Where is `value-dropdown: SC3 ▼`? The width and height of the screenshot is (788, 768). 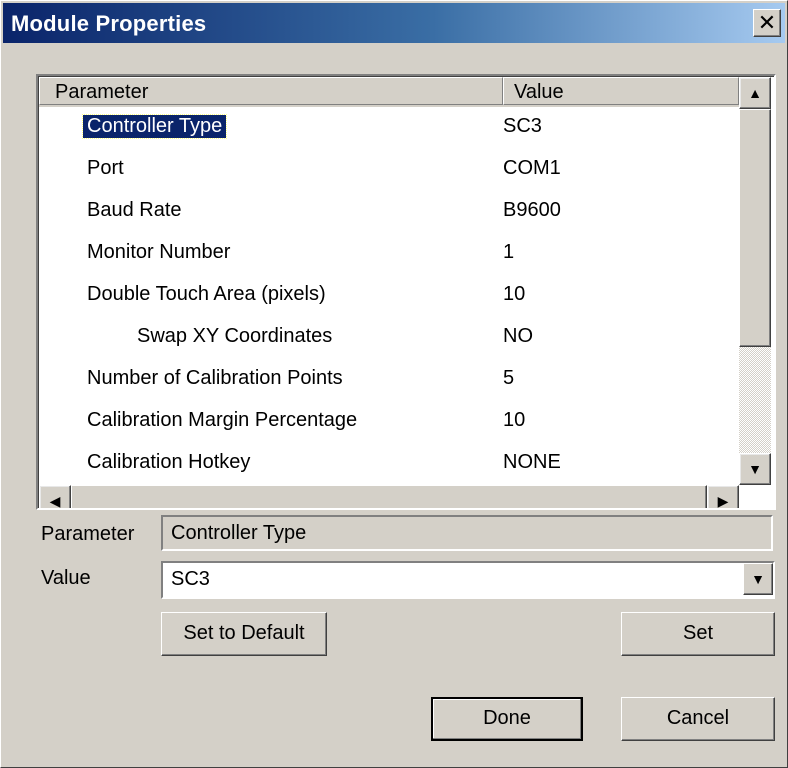 value-dropdown: SC3 ▼ is located at coordinates (468, 580).